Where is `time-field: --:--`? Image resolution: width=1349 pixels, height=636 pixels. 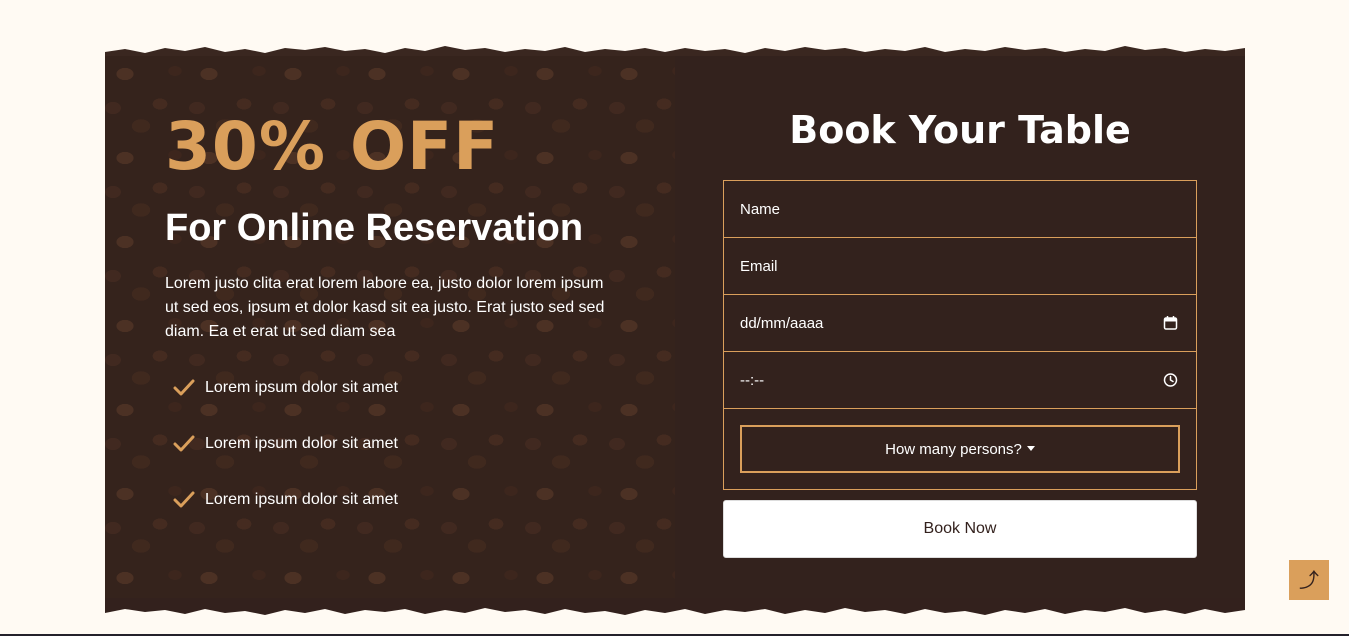
time-field: --:-- is located at coordinates (960, 380).